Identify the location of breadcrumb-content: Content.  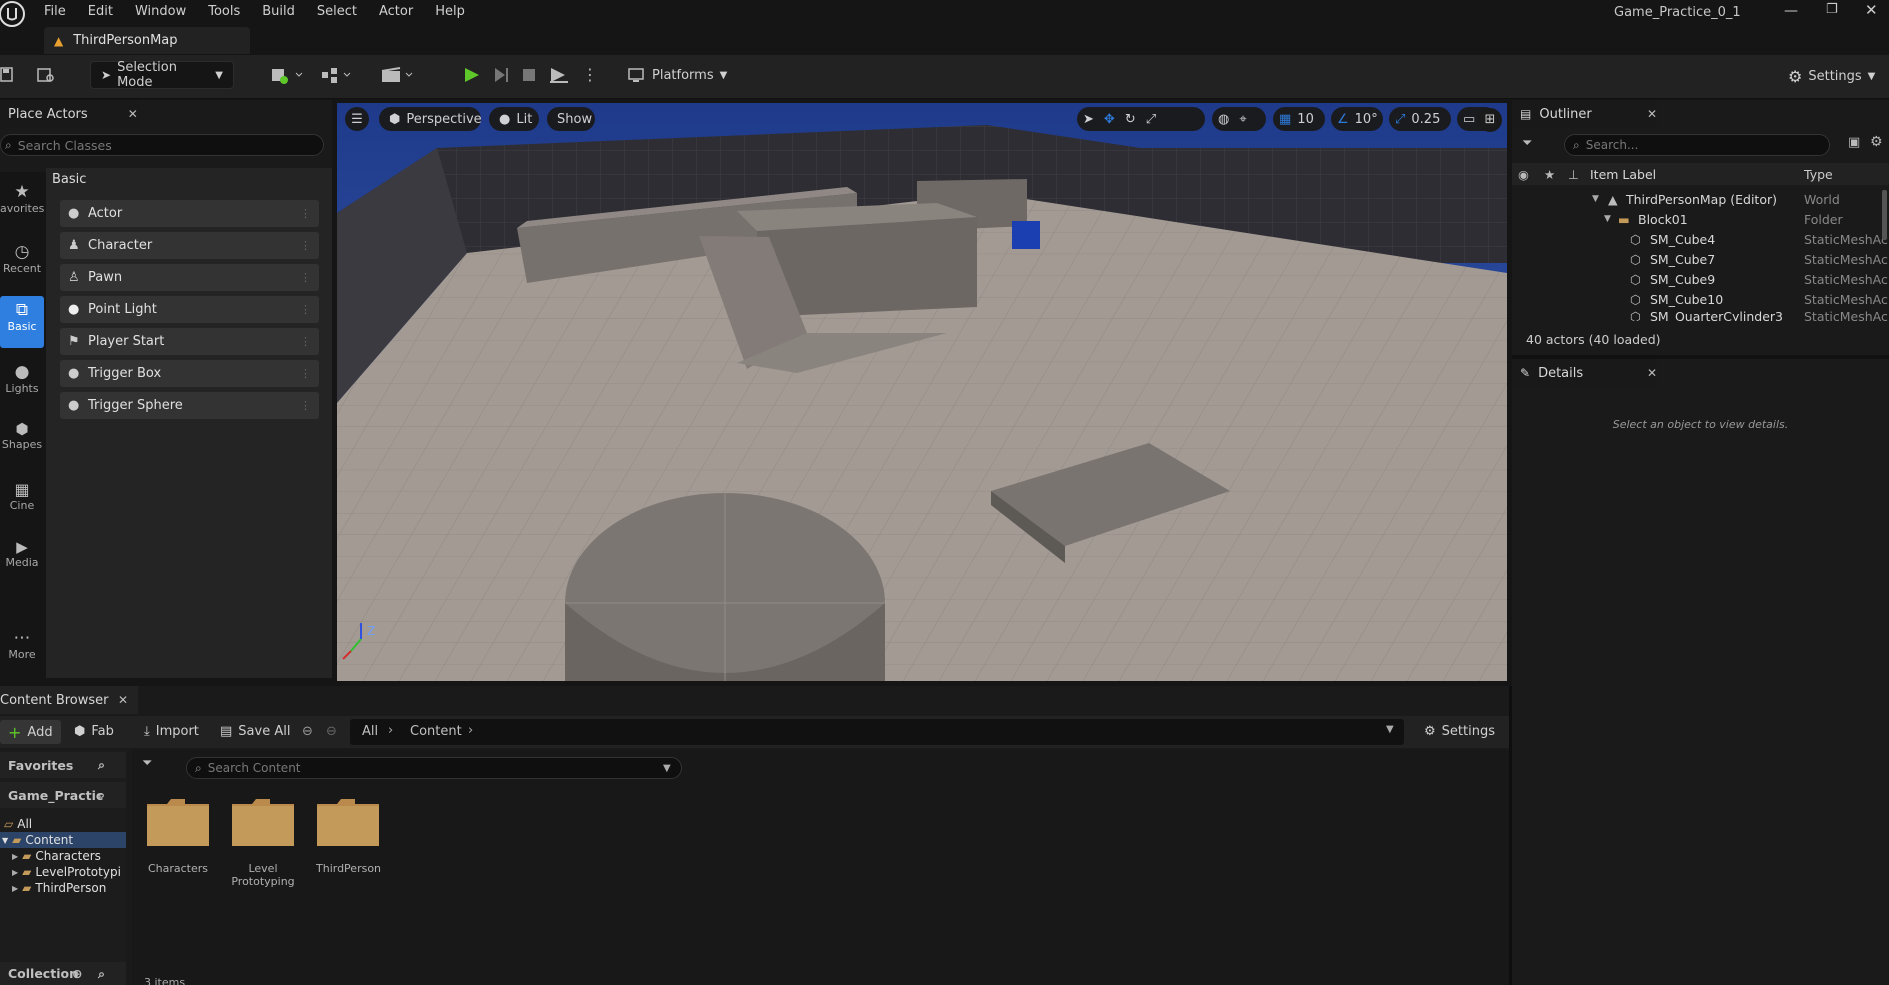
(436, 731).